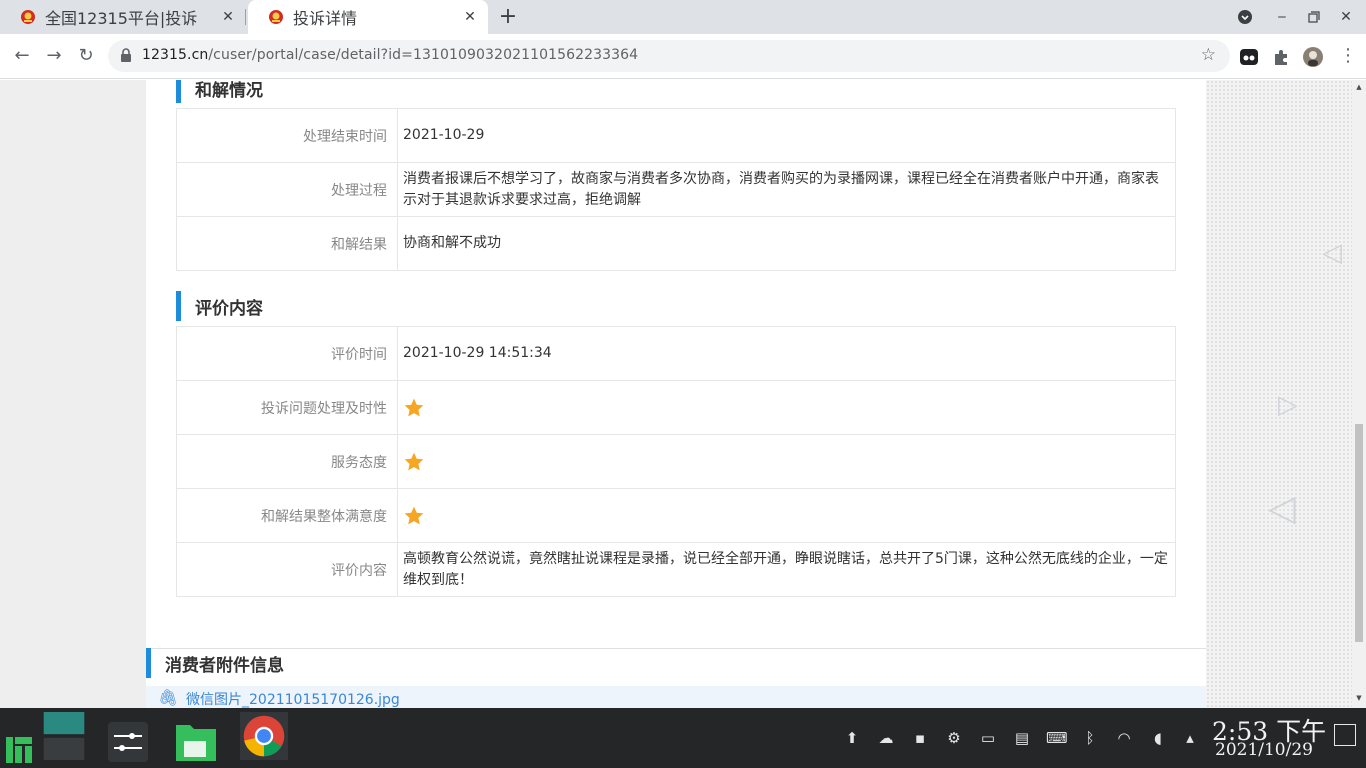  What do you see at coordinates (229, 308) in the screenshot?
I see `section-title-text: 评价内容` at bounding box center [229, 308].